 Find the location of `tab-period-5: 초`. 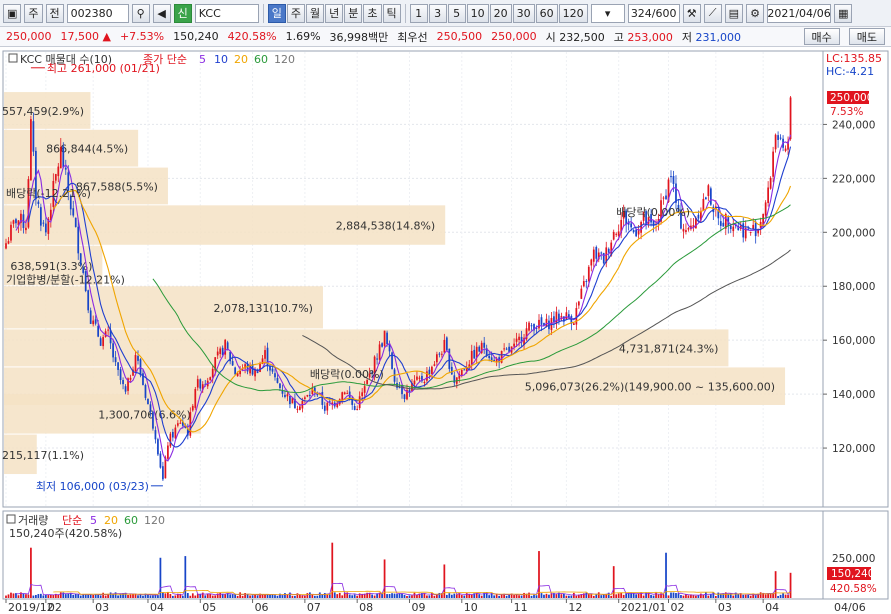

tab-period-5: 초 is located at coordinates (372, 13).